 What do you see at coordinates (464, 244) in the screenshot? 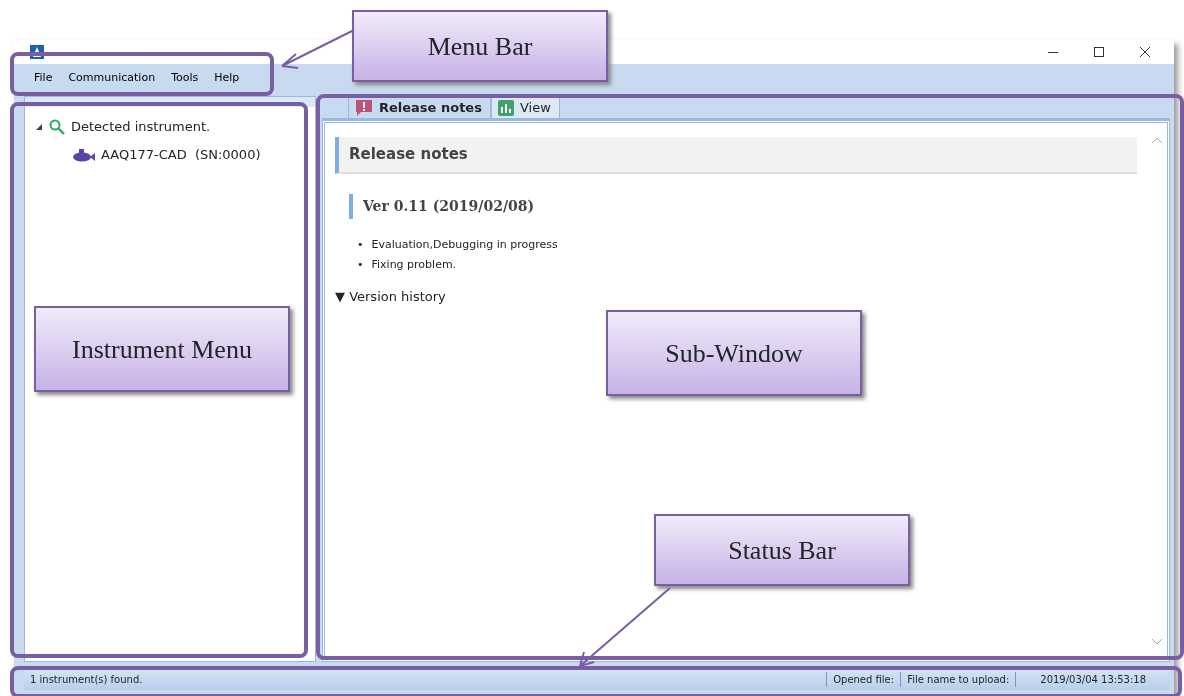
I see `note-item: Evaluation,Debugging in progress` at bounding box center [464, 244].